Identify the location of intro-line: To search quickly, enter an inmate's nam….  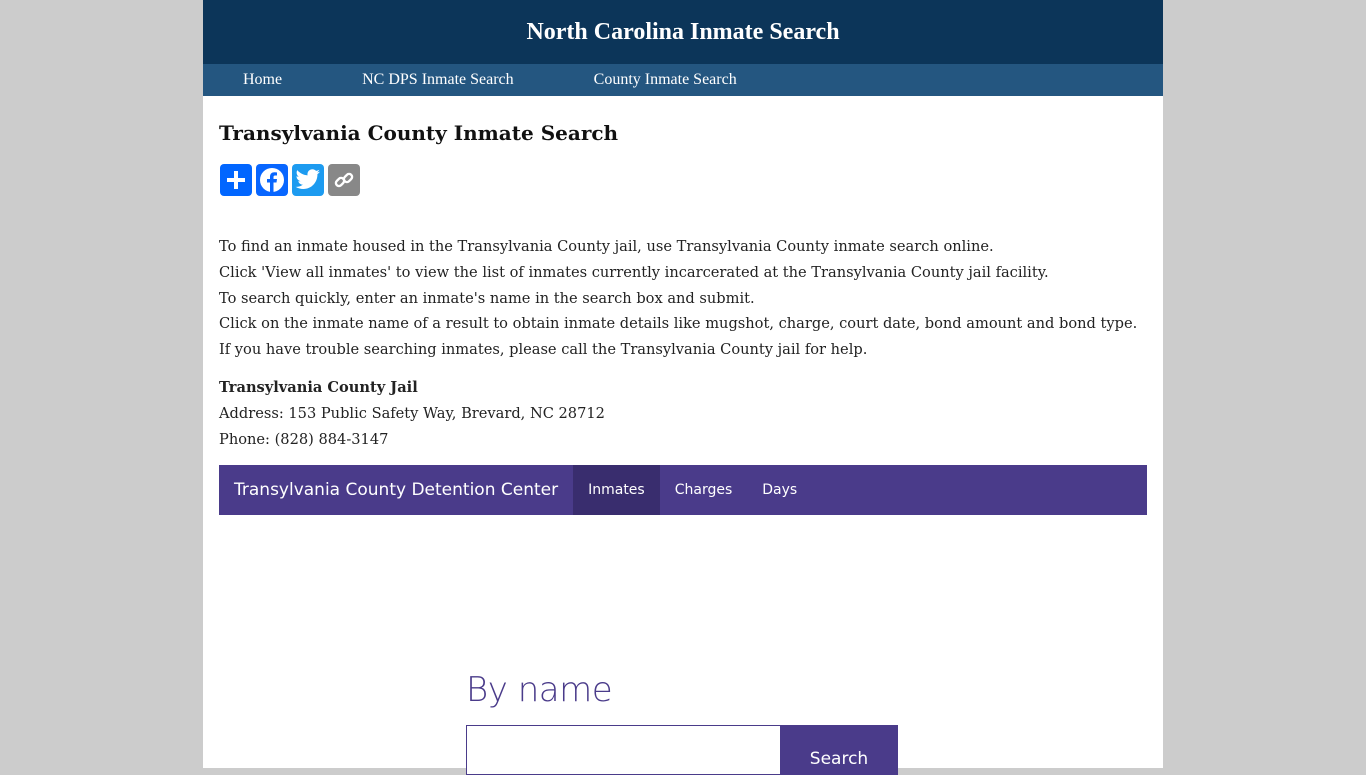
(487, 298).